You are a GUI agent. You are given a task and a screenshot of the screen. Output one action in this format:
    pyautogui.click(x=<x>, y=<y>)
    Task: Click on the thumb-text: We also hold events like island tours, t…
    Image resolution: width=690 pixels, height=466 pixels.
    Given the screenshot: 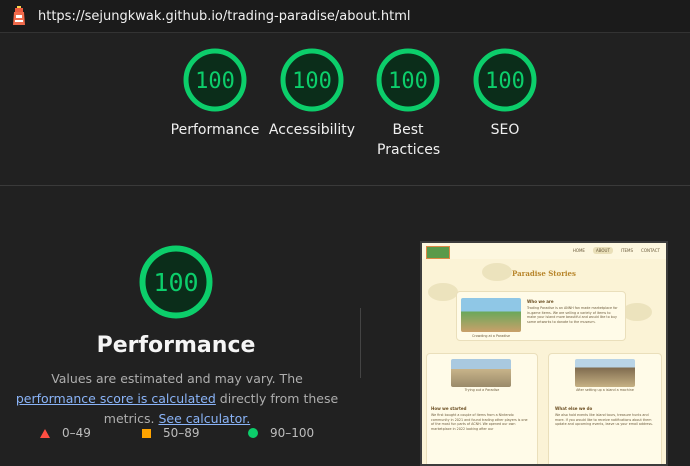 What is the action you would take?
    pyautogui.click(x=604, y=420)
    